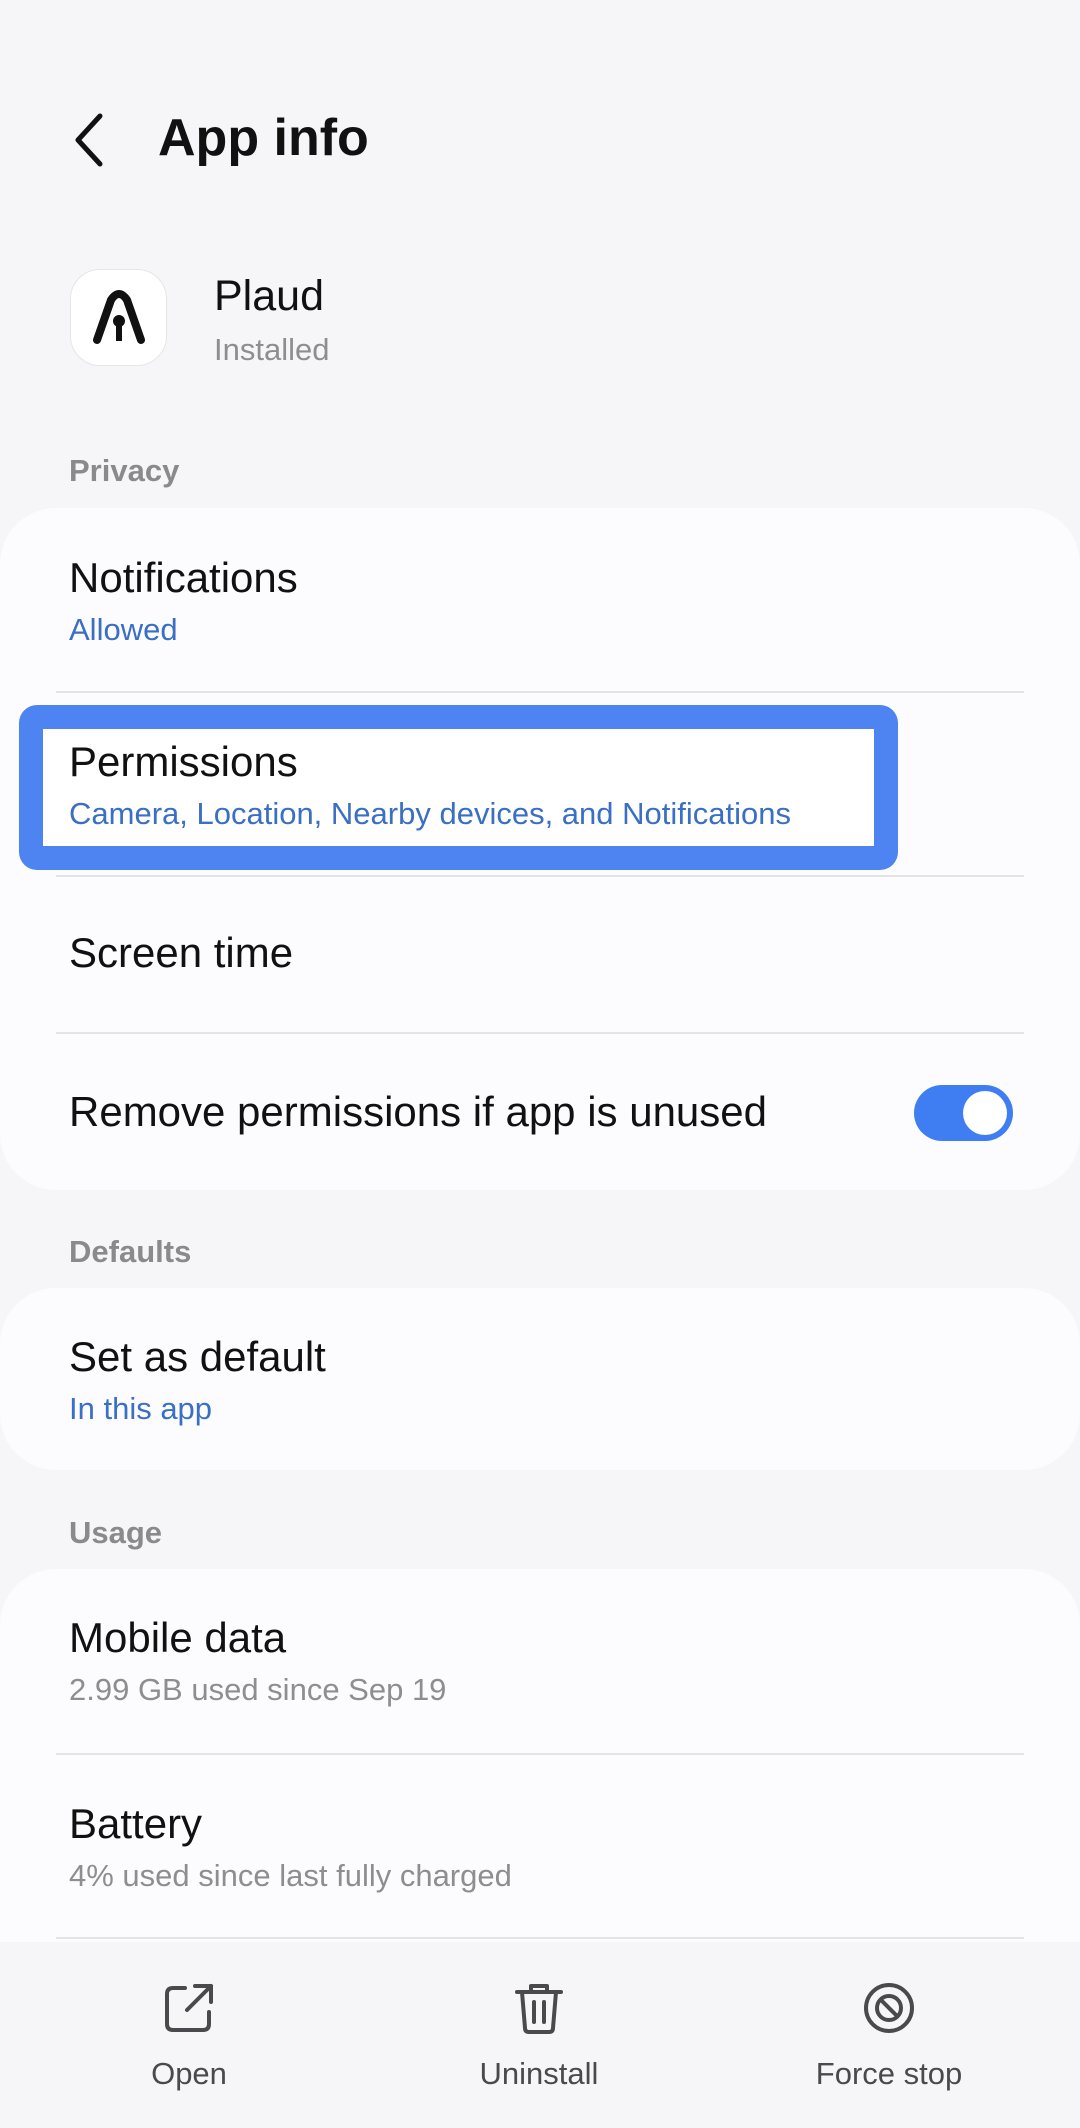 This screenshot has height=2128, width=1080. I want to click on app-name: Plaud, so click(269, 296).